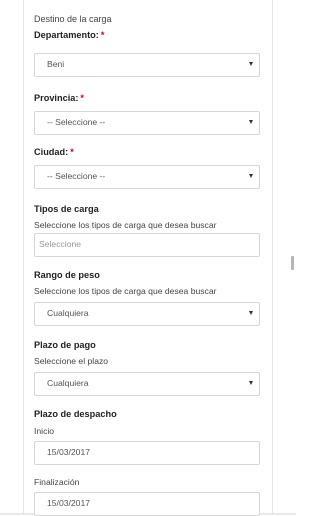 The image size is (320, 516). What do you see at coordinates (54, 152) in the screenshot?
I see `ciudad-label: Ciudad: *` at bounding box center [54, 152].